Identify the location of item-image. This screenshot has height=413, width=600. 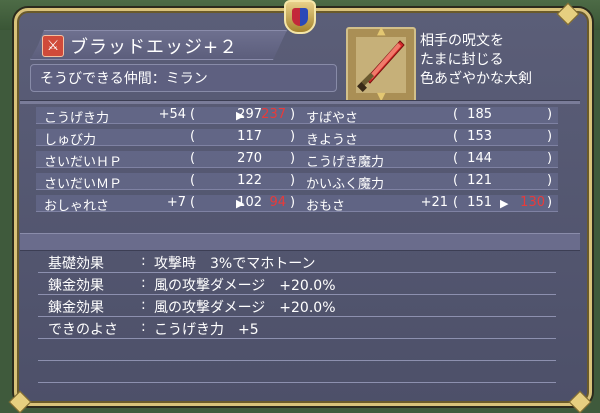
(381, 65).